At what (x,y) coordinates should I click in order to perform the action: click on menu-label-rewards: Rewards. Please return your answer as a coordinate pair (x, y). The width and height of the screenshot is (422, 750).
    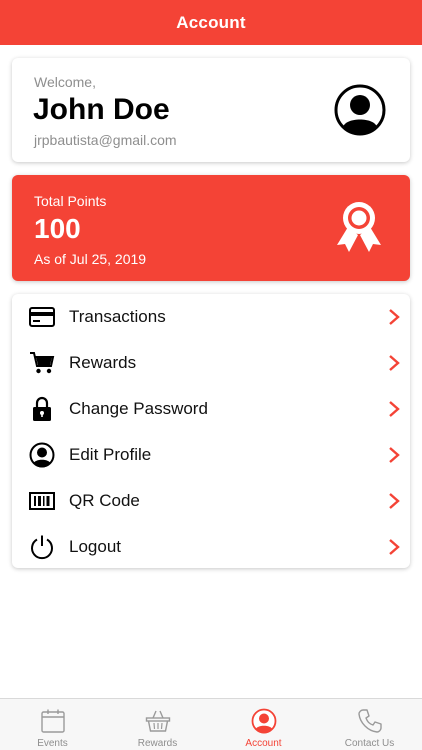
    Looking at the image, I should click on (103, 362).